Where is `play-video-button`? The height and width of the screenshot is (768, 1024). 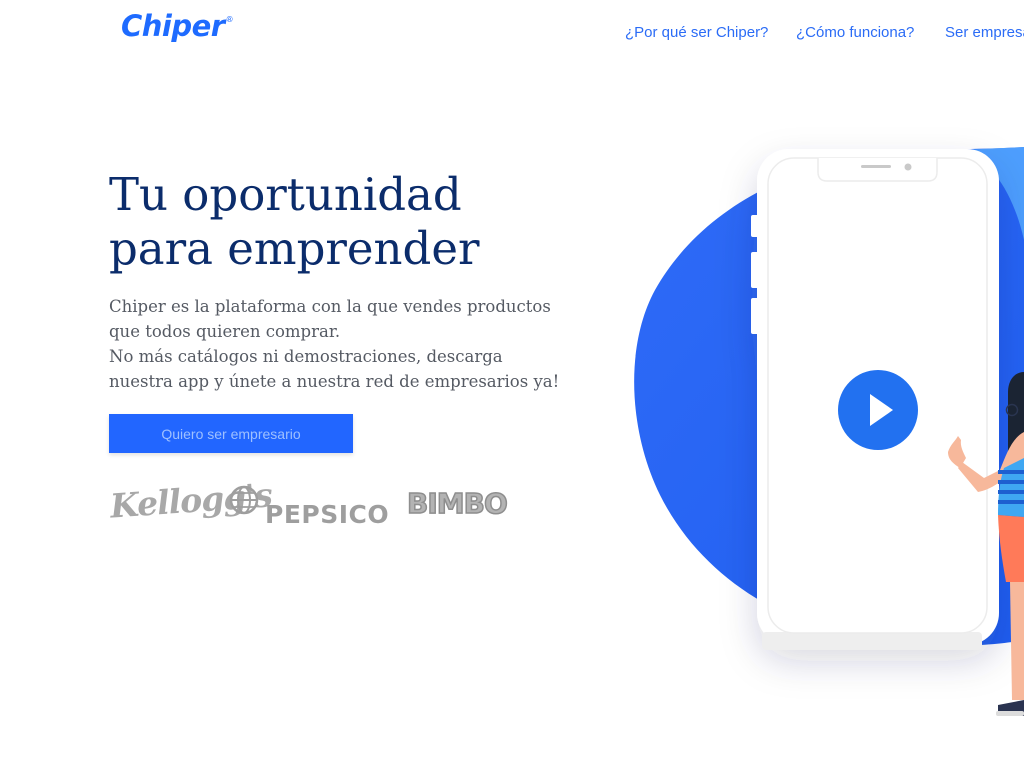 play-video-button is located at coordinates (878, 410).